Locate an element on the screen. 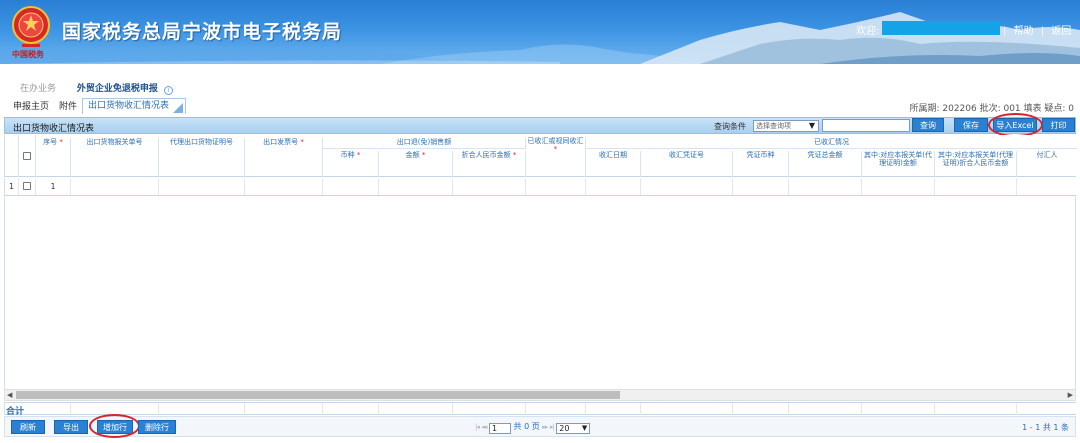 The height and width of the screenshot is (443, 1080). export-button: 导出 is located at coordinates (71, 427).